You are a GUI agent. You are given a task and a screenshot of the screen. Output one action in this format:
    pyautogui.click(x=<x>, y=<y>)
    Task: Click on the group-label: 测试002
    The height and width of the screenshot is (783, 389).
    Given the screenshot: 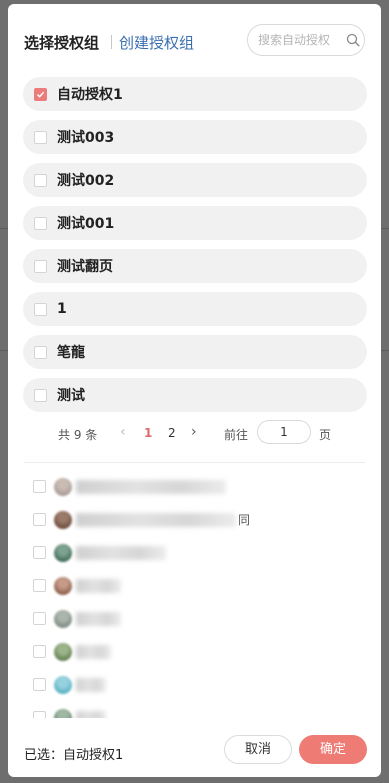 What is the action you would take?
    pyautogui.click(x=86, y=181)
    